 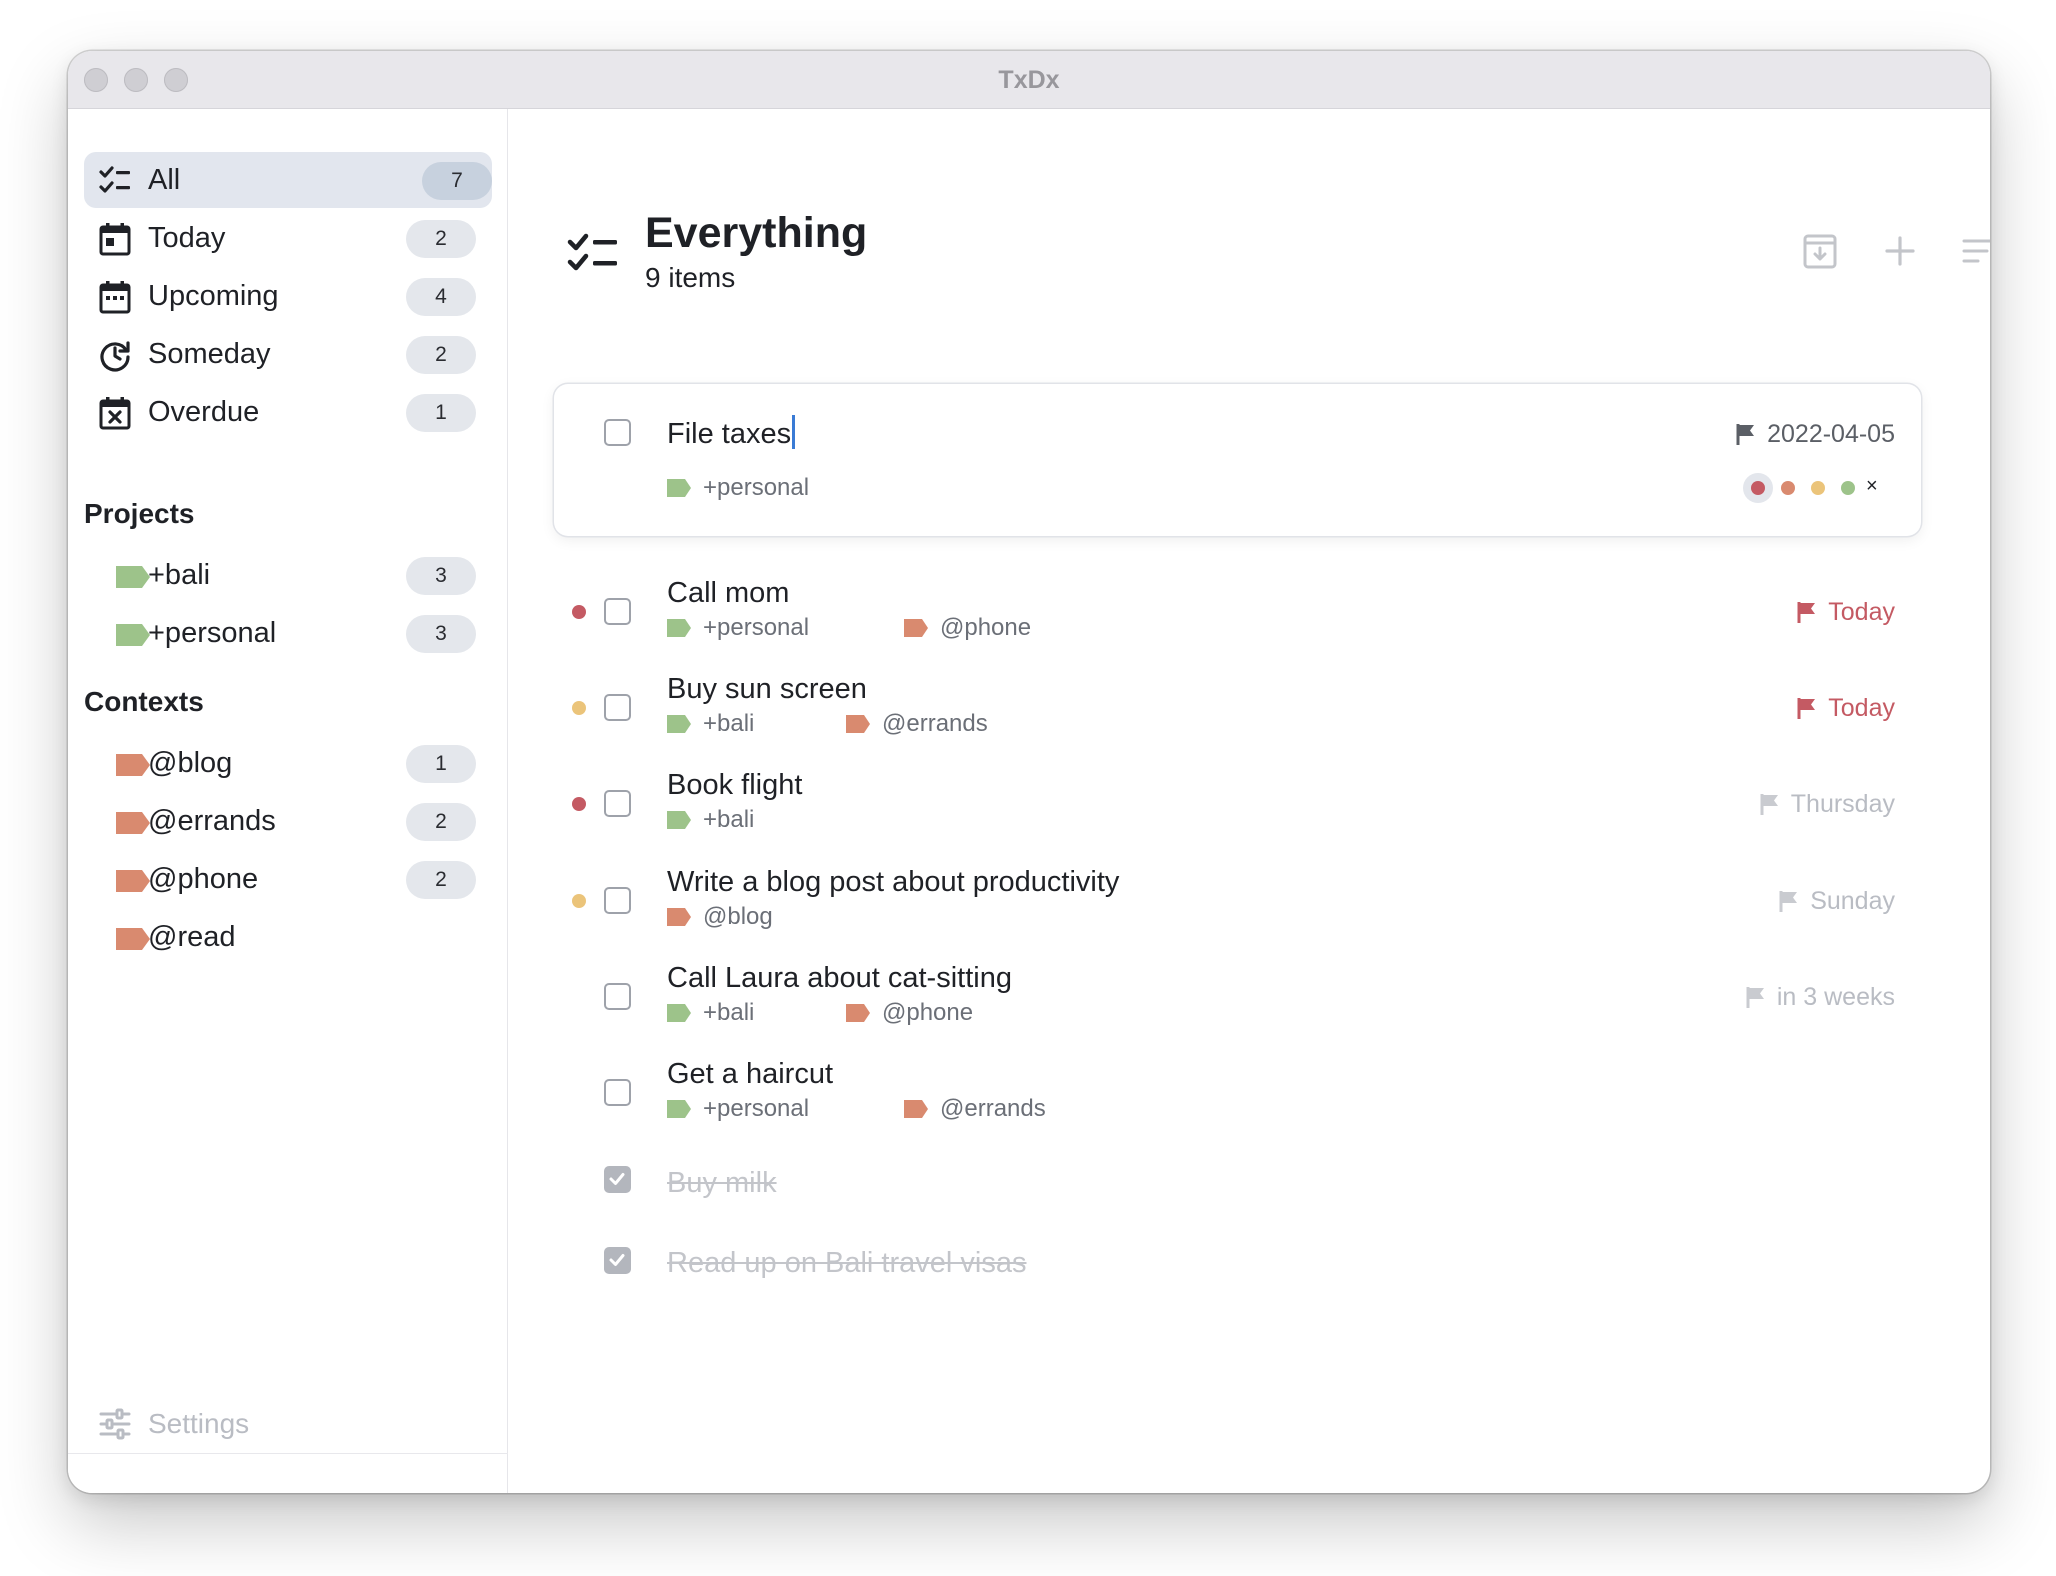 What do you see at coordinates (441, 634) in the screenshot?
I see `count-badge: 3` at bounding box center [441, 634].